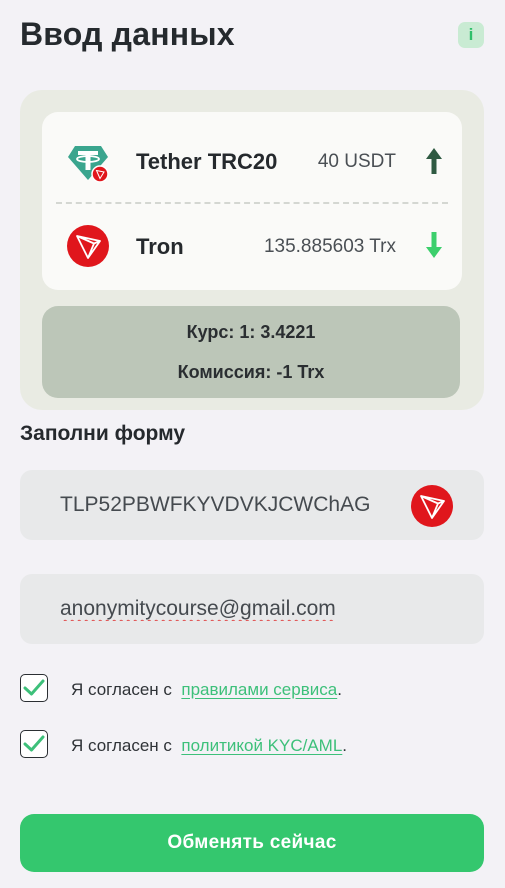  What do you see at coordinates (261, 745) in the screenshot?
I see `kyc-link: политикой KYC/AML` at bounding box center [261, 745].